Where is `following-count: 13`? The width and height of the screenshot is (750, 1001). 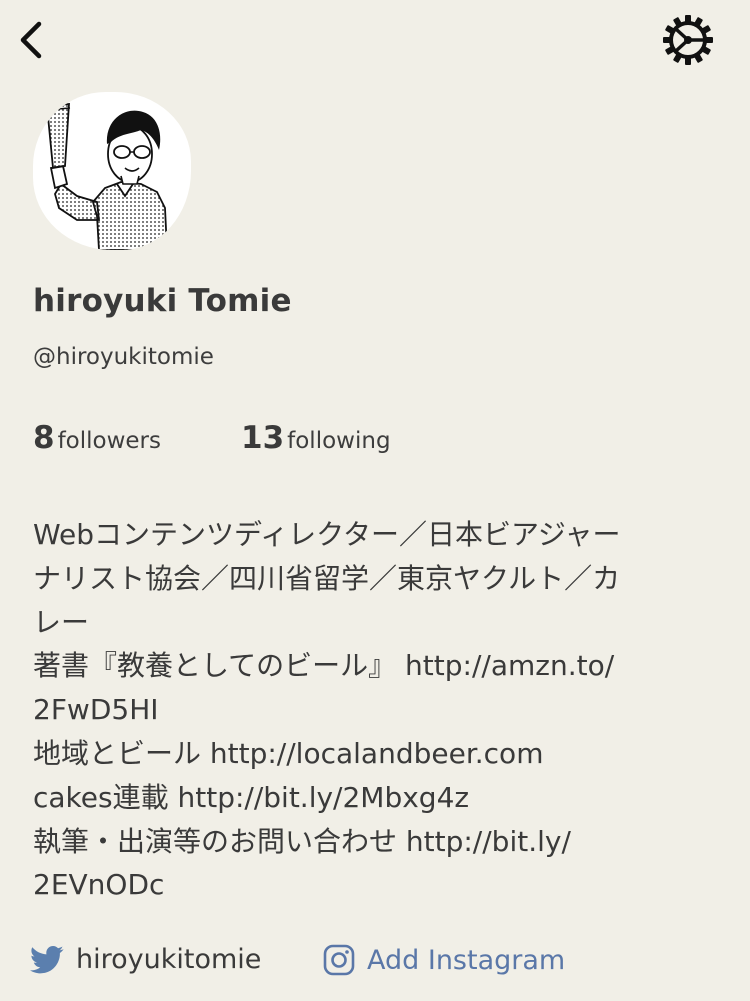
following-count: 13 is located at coordinates (263, 438).